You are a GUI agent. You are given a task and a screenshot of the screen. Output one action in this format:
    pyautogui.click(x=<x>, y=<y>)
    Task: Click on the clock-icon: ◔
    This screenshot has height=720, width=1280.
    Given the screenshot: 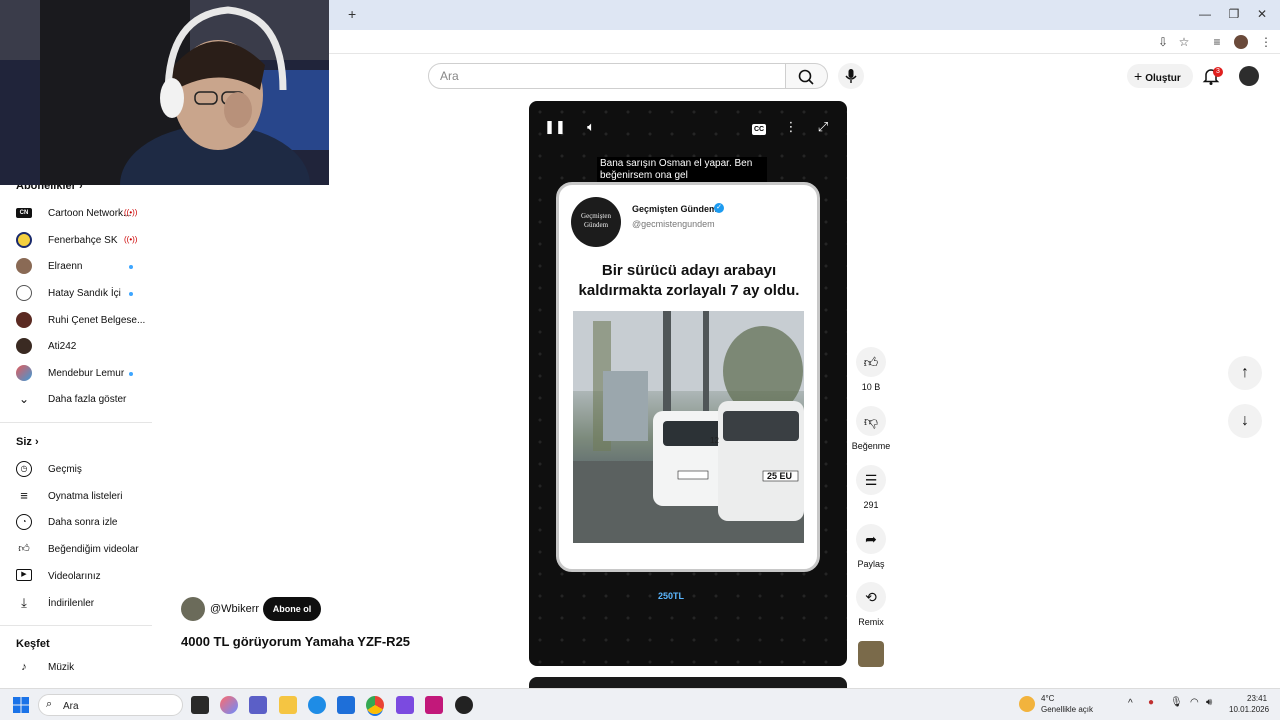 What is the action you would take?
    pyautogui.click(x=24, y=522)
    